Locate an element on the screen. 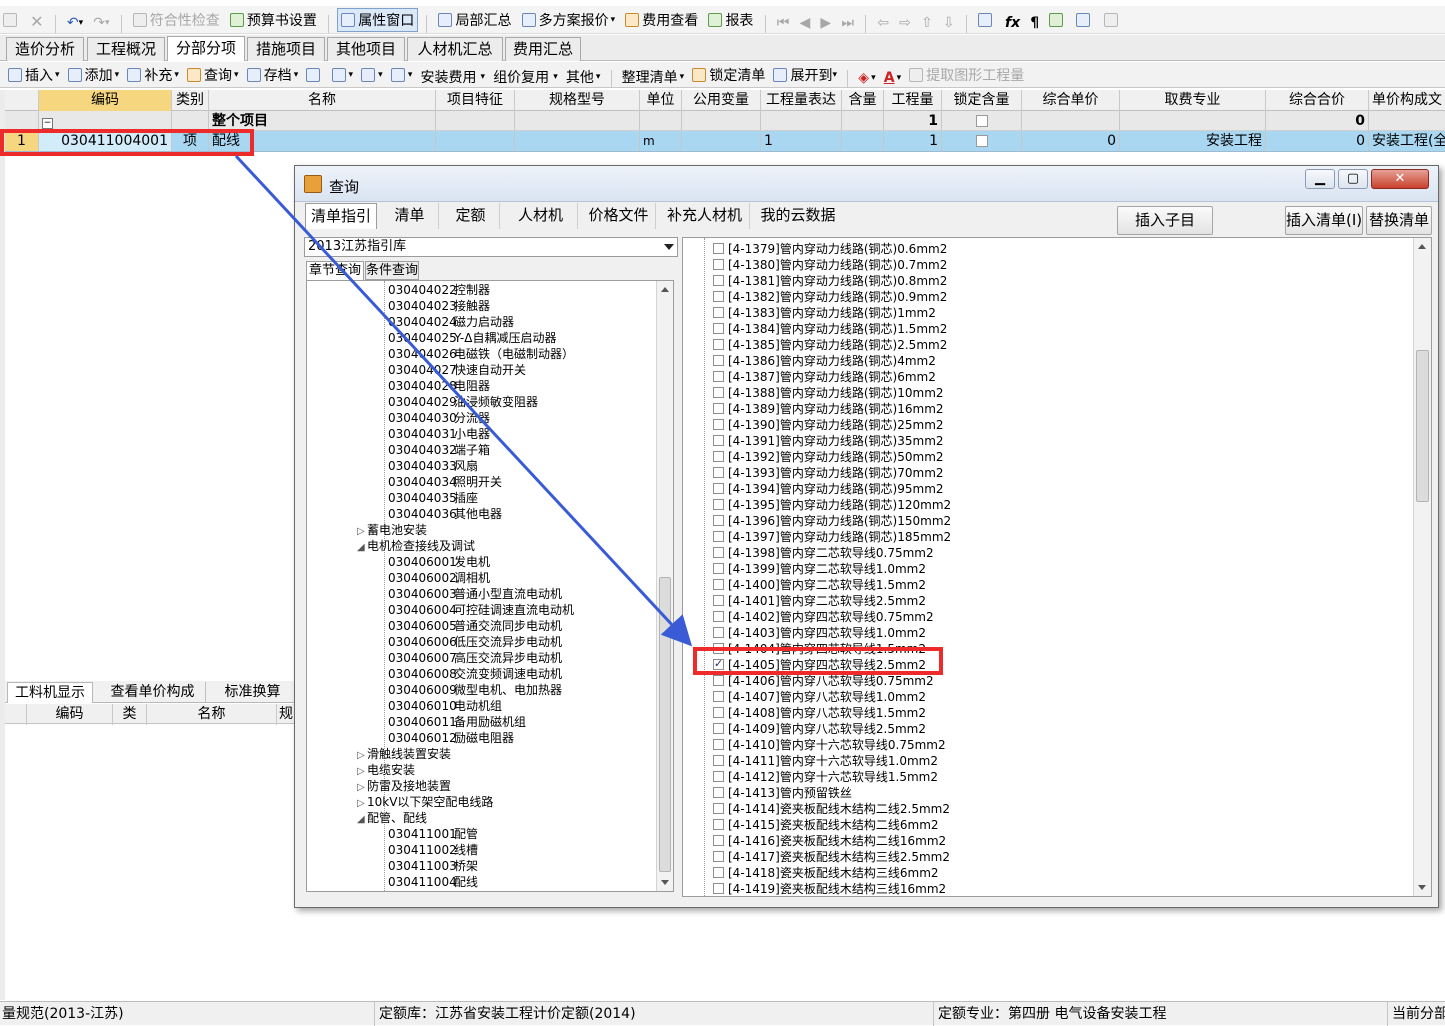 This screenshot has height=1026, width=1445. tree-item: 030406008交流变频调速电动机 is located at coordinates (475, 674).